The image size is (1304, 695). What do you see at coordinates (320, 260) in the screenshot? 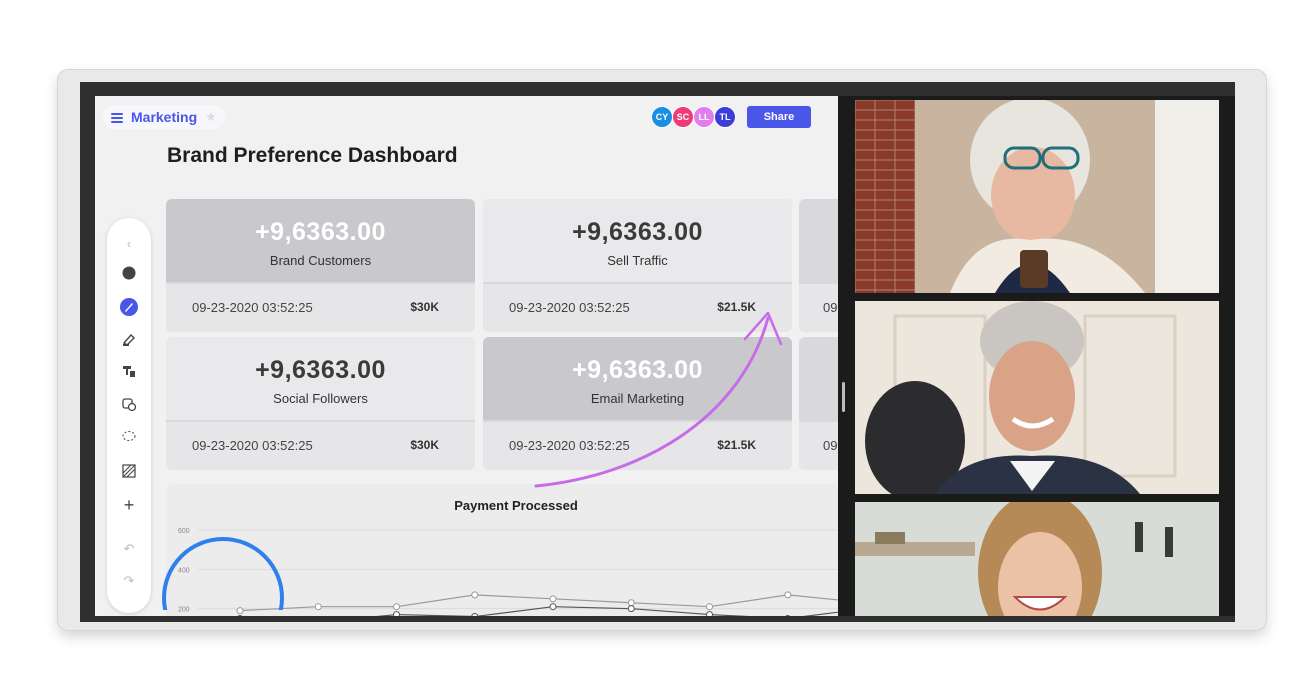
I see `card-label: Brand Customers` at bounding box center [320, 260].